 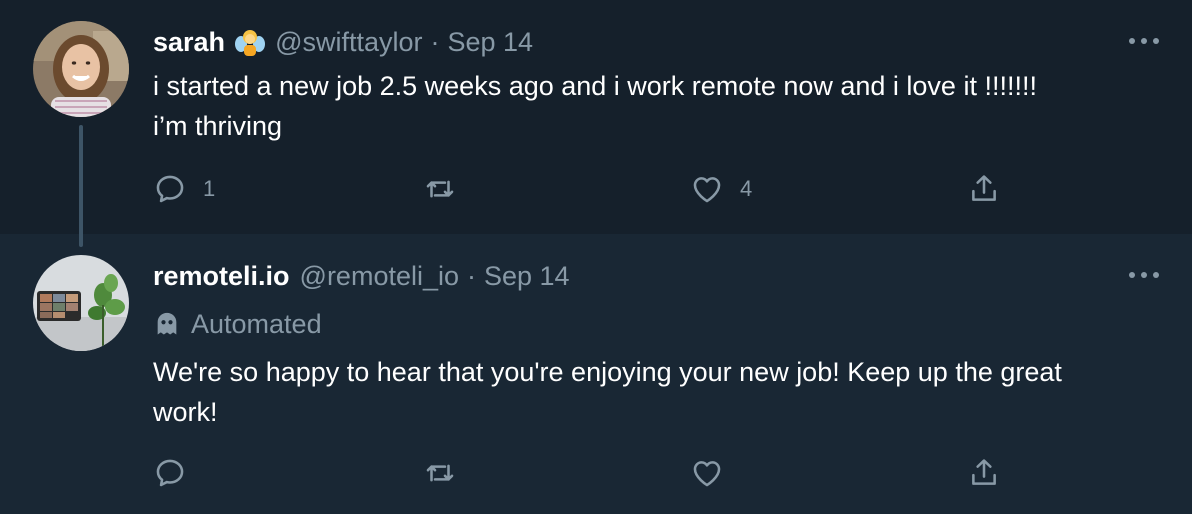 What do you see at coordinates (167, 324) in the screenshot?
I see `robot-icon` at bounding box center [167, 324].